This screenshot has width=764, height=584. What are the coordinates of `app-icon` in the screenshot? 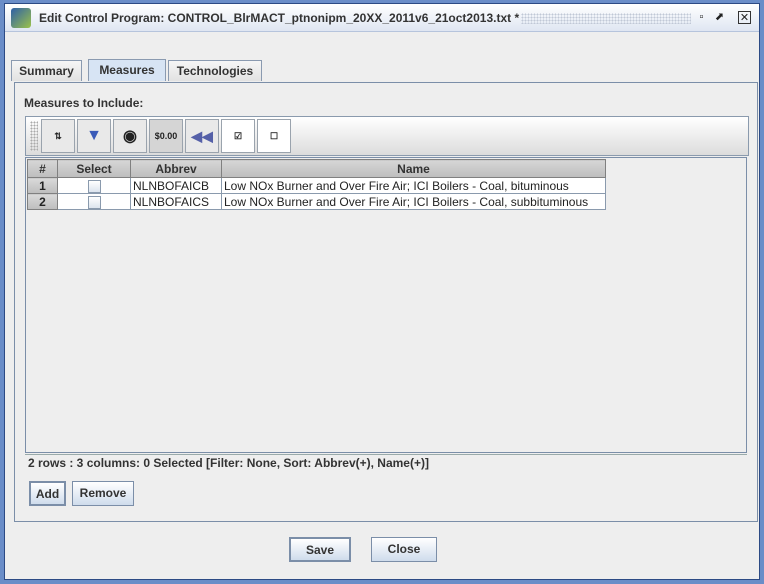 It's located at (21, 18).